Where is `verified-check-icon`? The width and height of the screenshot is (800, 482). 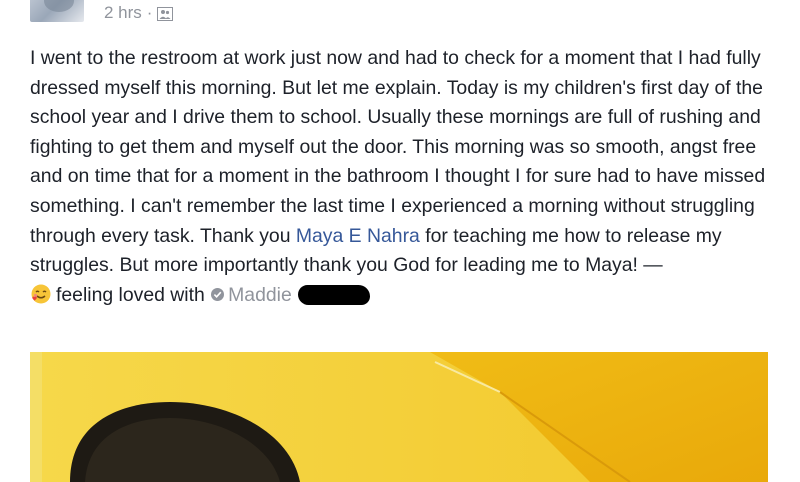
verified-check-icon is located at coordinates (217, 291).